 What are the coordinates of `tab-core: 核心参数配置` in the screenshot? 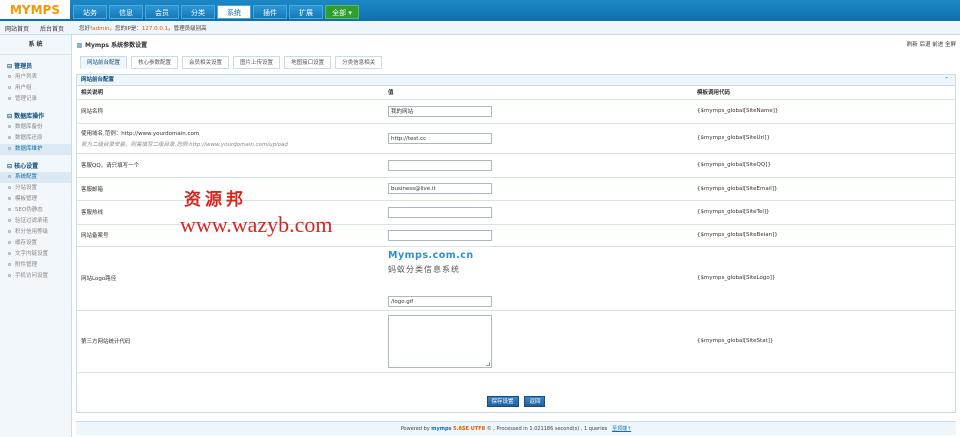 It's located at (155, 62).